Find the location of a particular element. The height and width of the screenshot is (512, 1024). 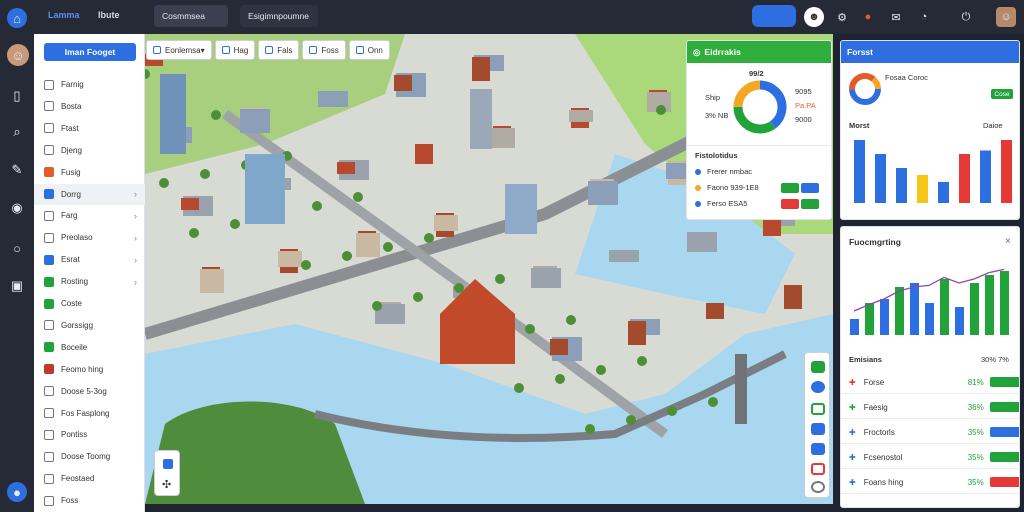

sidebar-item-11: Gorssigg is located at coordinates (89, 325).